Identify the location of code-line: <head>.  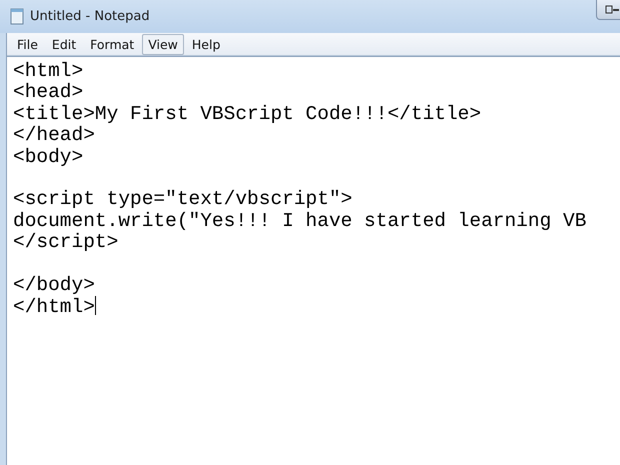
(48, 93).